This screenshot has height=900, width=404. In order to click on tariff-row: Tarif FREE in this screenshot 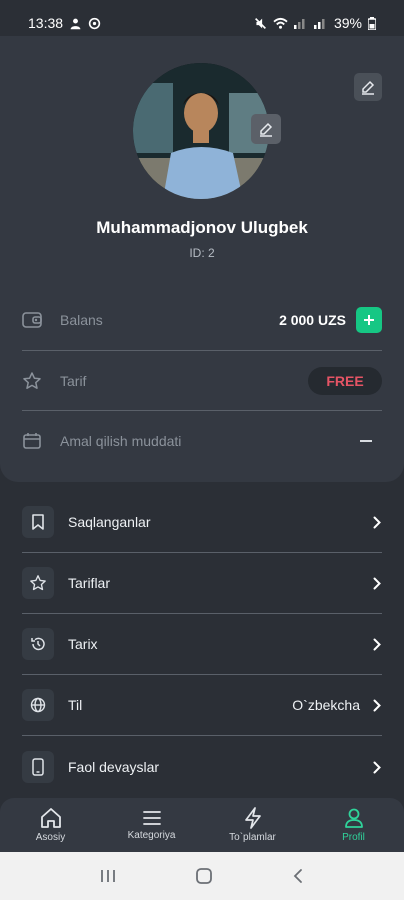, I will do `click(202, 381)`.